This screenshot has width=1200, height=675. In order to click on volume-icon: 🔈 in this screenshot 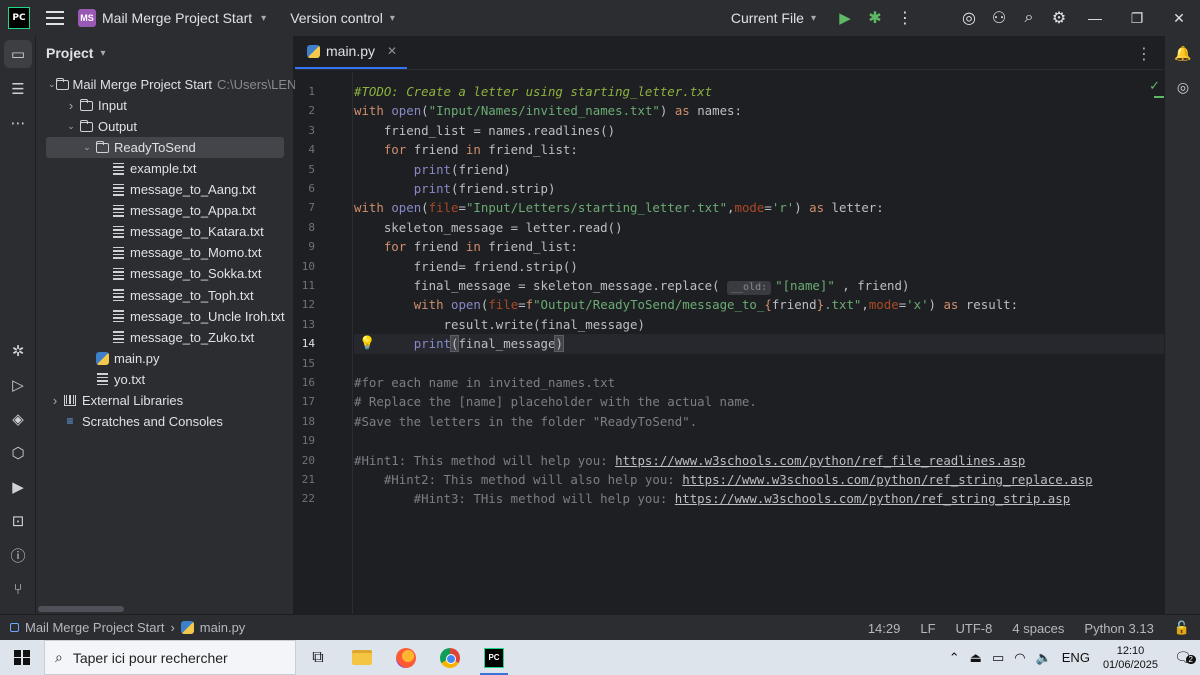, I will do `click(1044, 658)`.